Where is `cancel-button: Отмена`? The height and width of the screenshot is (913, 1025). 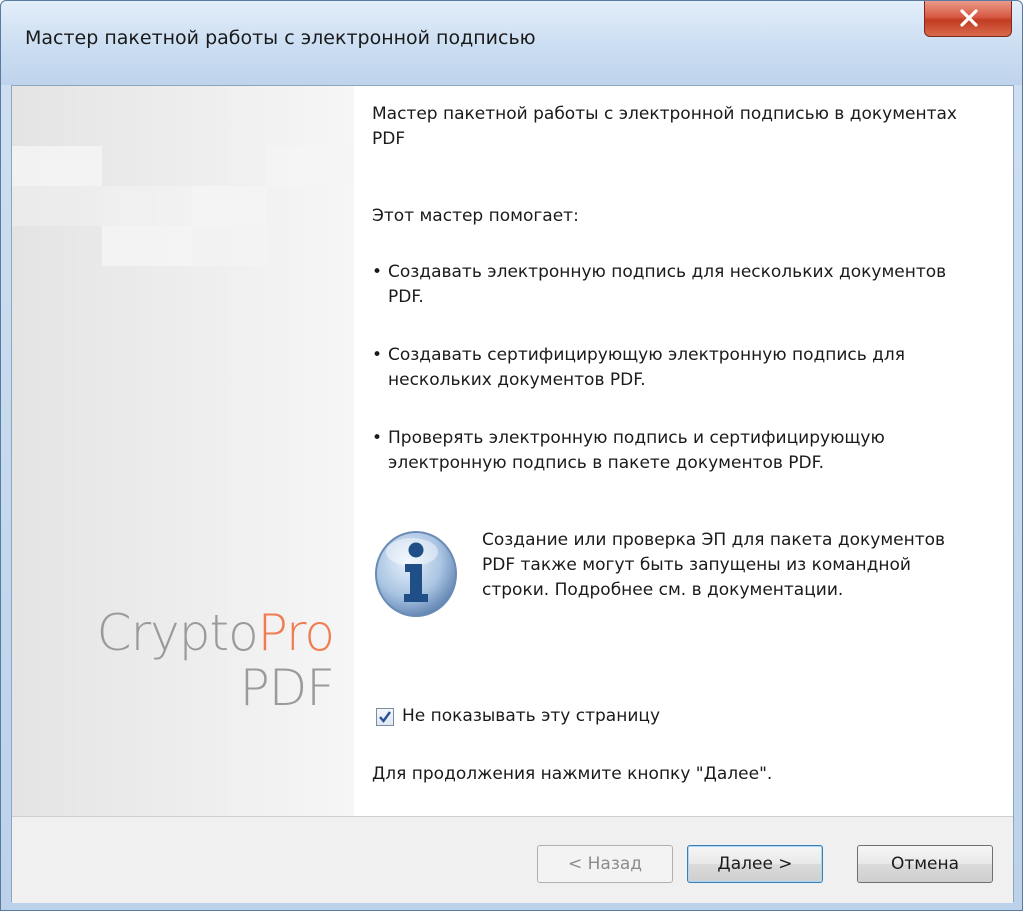
cancel-button: Отмена is located at coordinates (925, 864).